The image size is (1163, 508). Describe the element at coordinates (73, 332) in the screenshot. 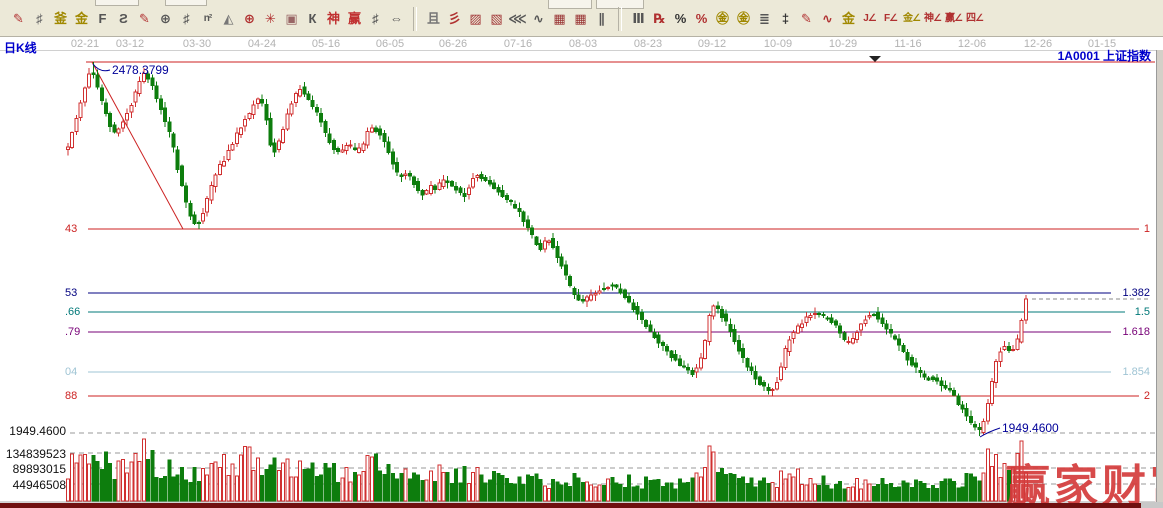

I see `fib-left-label: .79` at that location.